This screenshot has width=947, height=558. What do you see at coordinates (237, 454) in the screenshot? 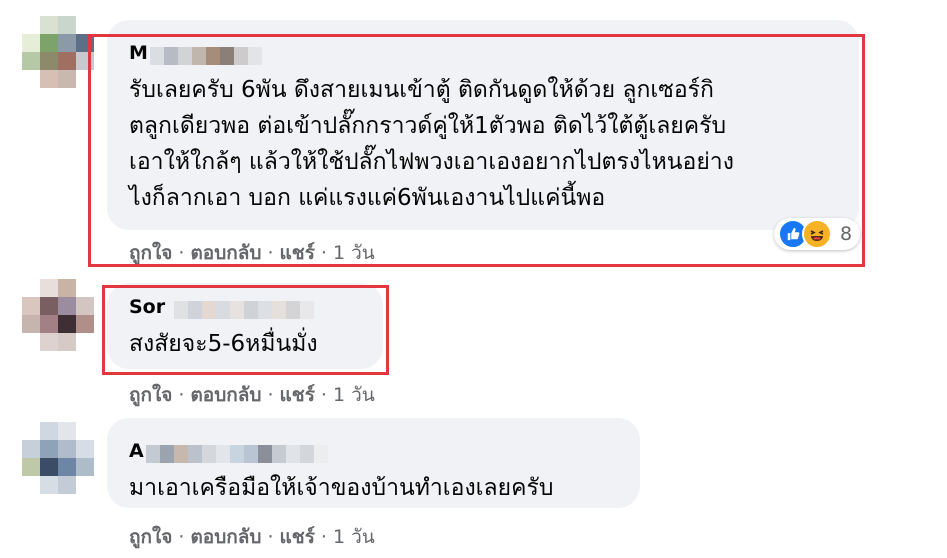
I see `blurred-author-name` at bounding box center [237, 454].